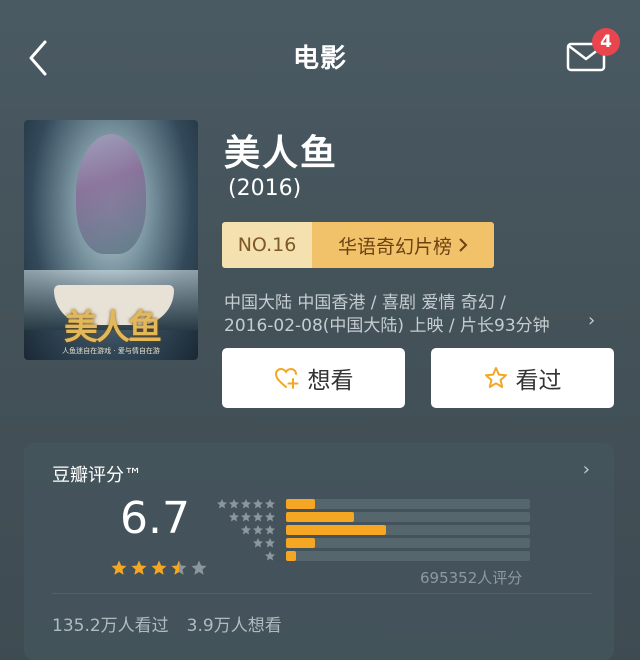 The width and height of the screenshot is (640, 660). I want to click on movie-title: 美人鱼, so click(281, 153).